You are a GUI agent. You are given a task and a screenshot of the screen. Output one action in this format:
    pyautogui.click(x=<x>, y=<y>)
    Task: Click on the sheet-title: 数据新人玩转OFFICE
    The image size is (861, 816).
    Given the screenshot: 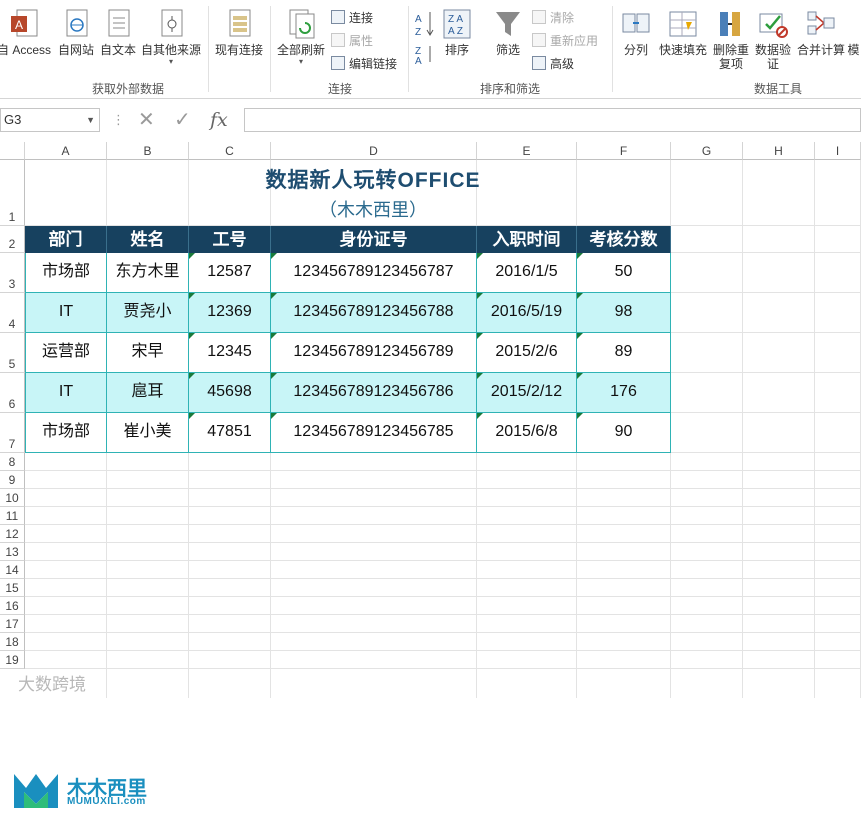 What is the action you would take?
    pyautogui.click(x=373, y=179)
    